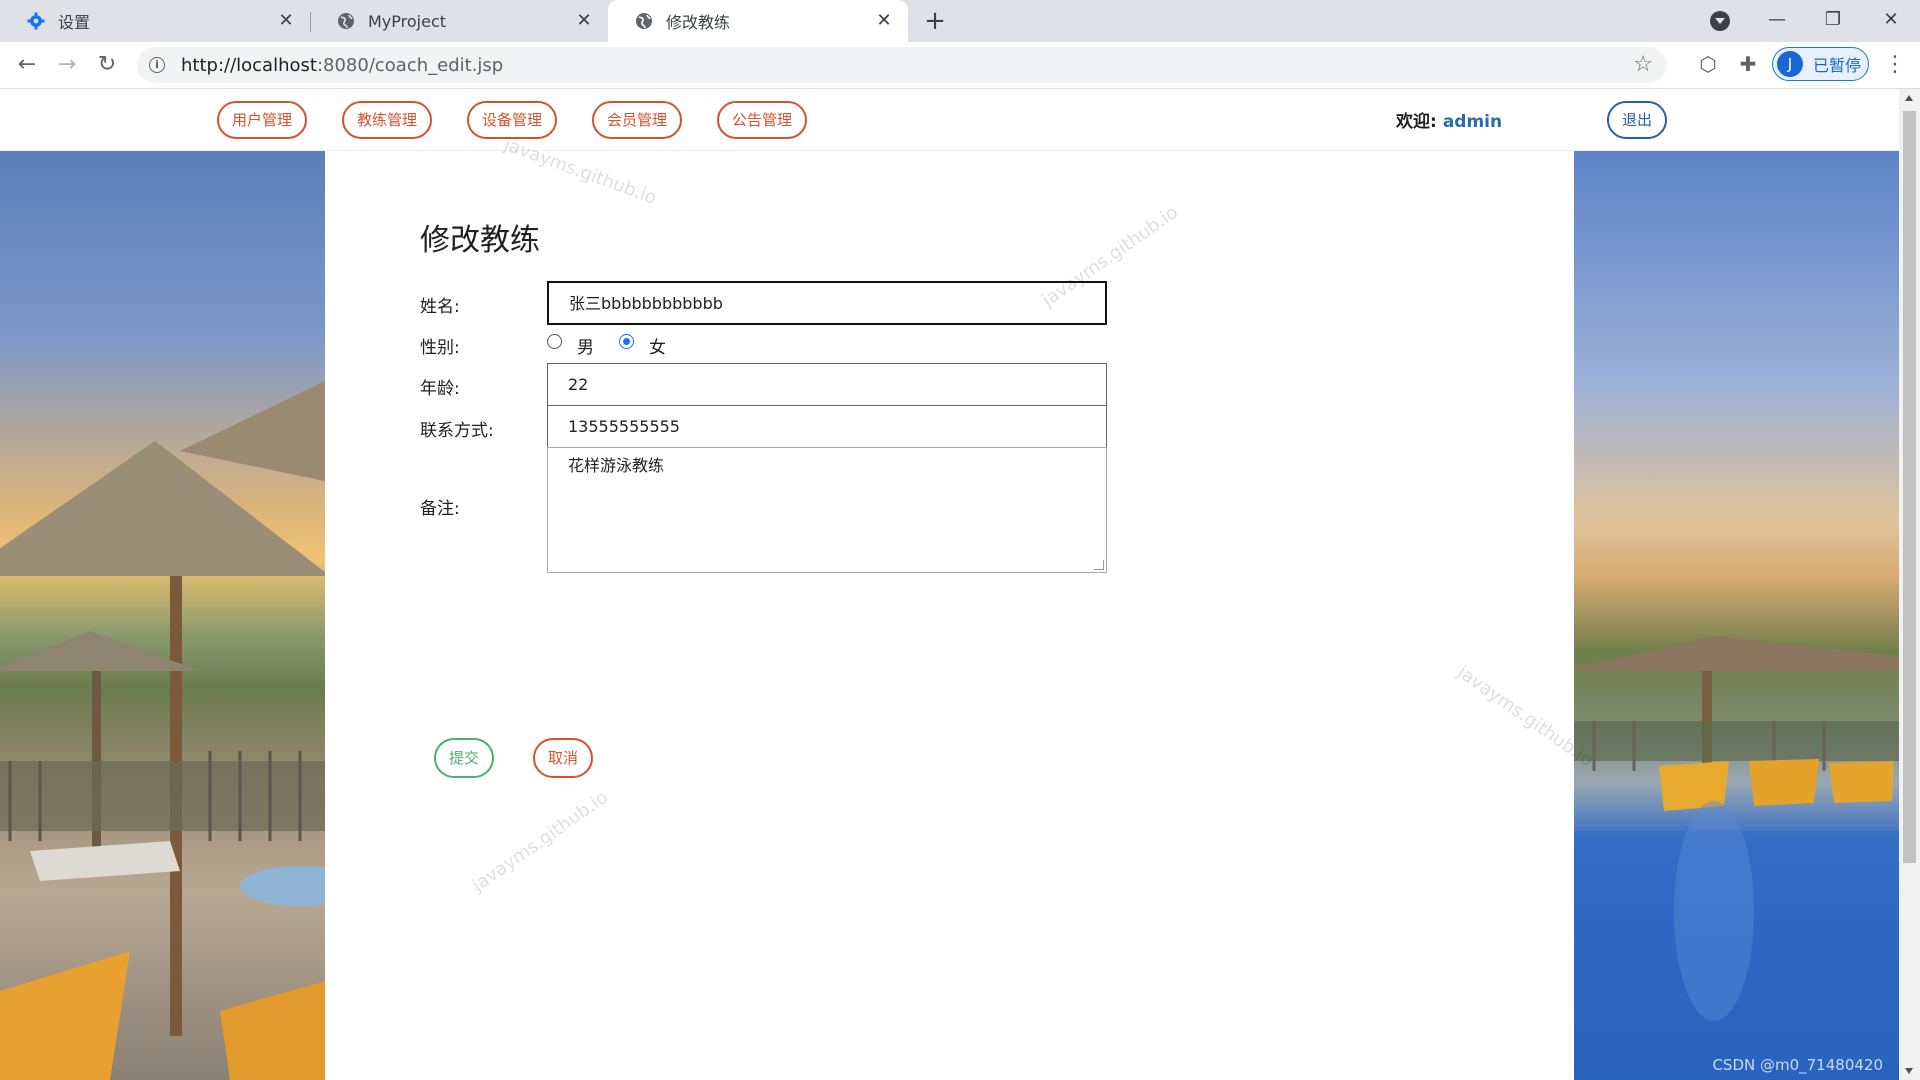 The width and height of the screenshot is (1920, 1080). What do you see at coordinates (1837, 65) in the screenshot?
I see `profile-status: 已暂停` at bounding box center [1837, 65].